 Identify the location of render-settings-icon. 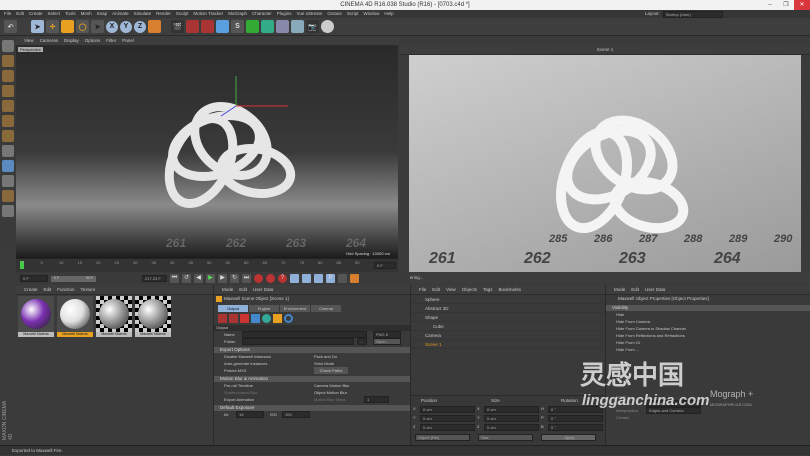
(207, 26).